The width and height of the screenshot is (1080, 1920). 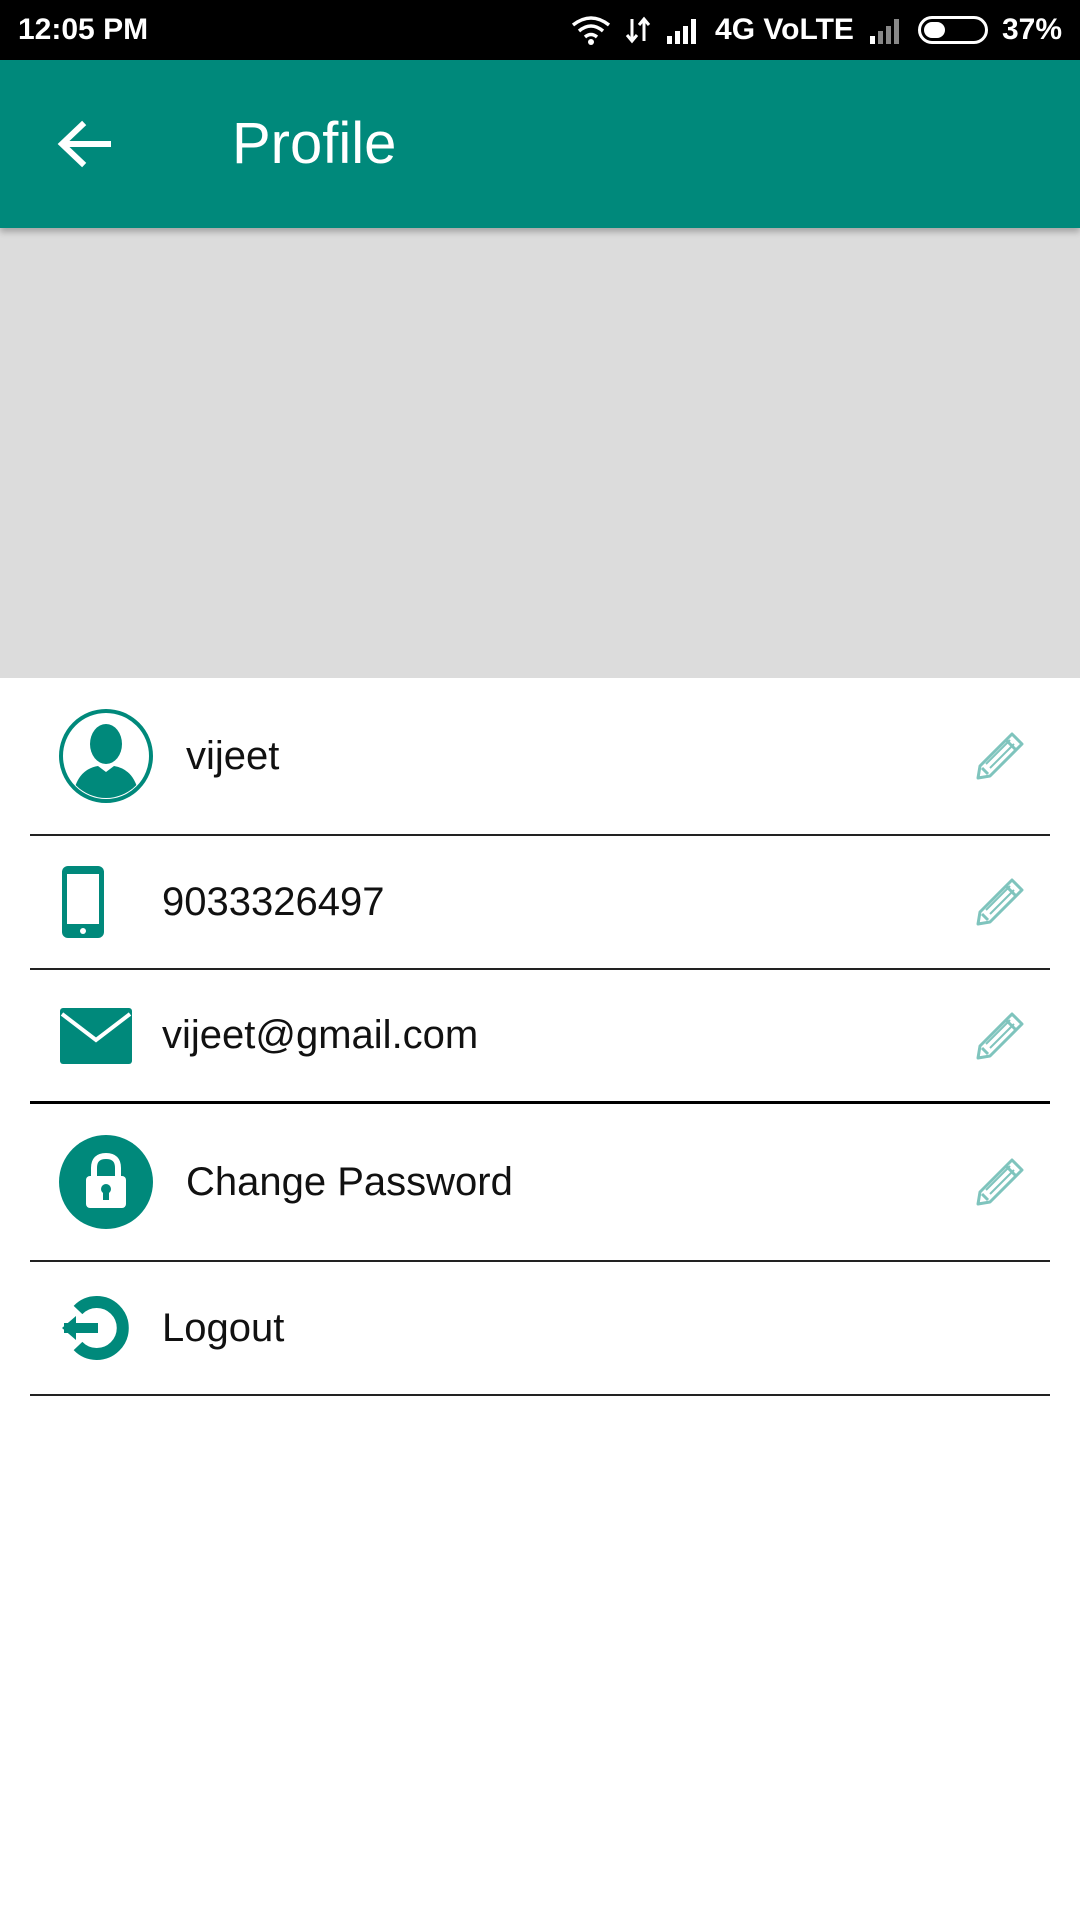 What do you see at coordinates (1031, 29) in the screenshot?
I see `battery-percent: 37%` at bounding box center [1031, 29].